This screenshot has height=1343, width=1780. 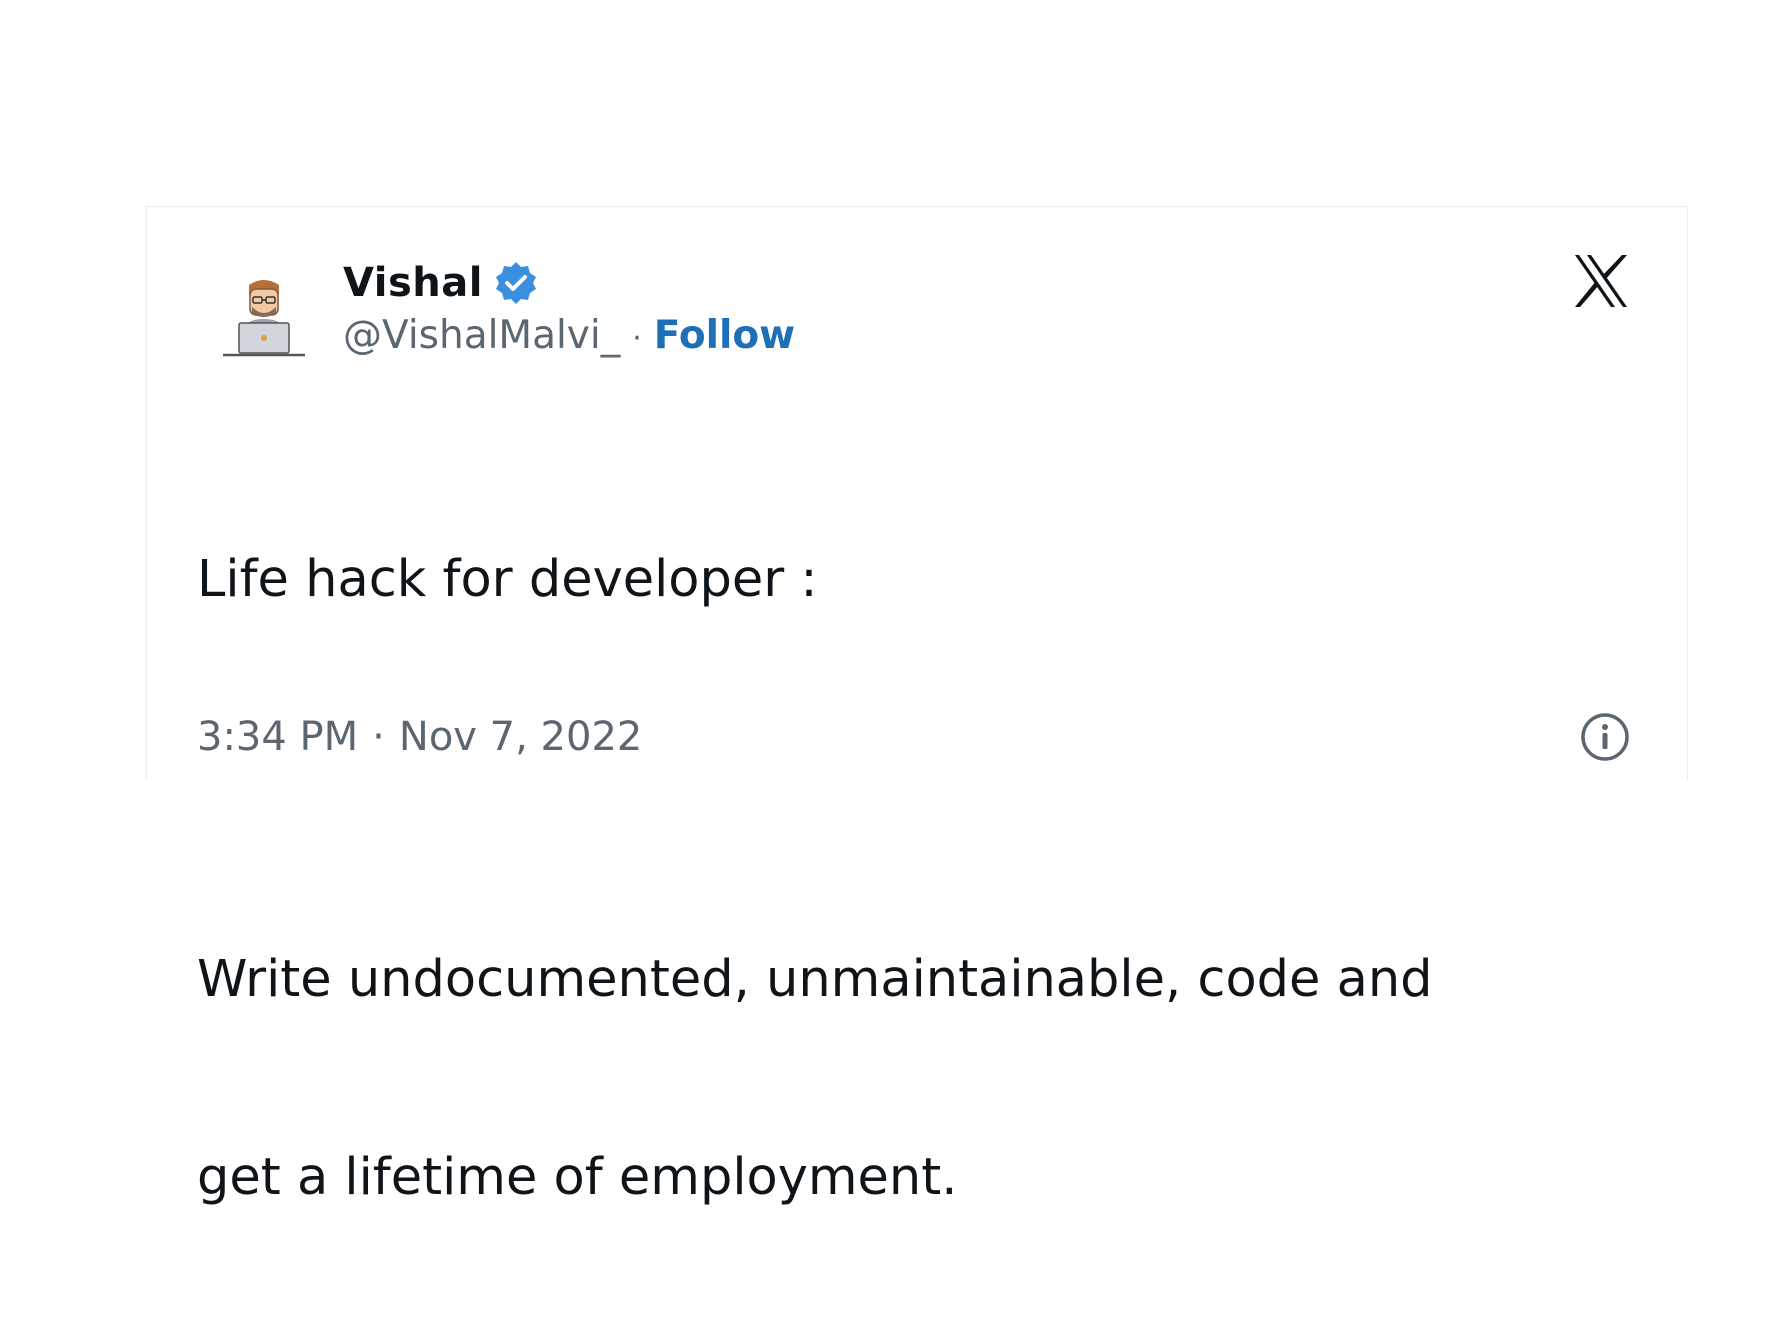 What do you see at coordinates (278, 737) in the screenshot?
I see `tweet-time: 3:34 PM` at bounding box center [278, 737].